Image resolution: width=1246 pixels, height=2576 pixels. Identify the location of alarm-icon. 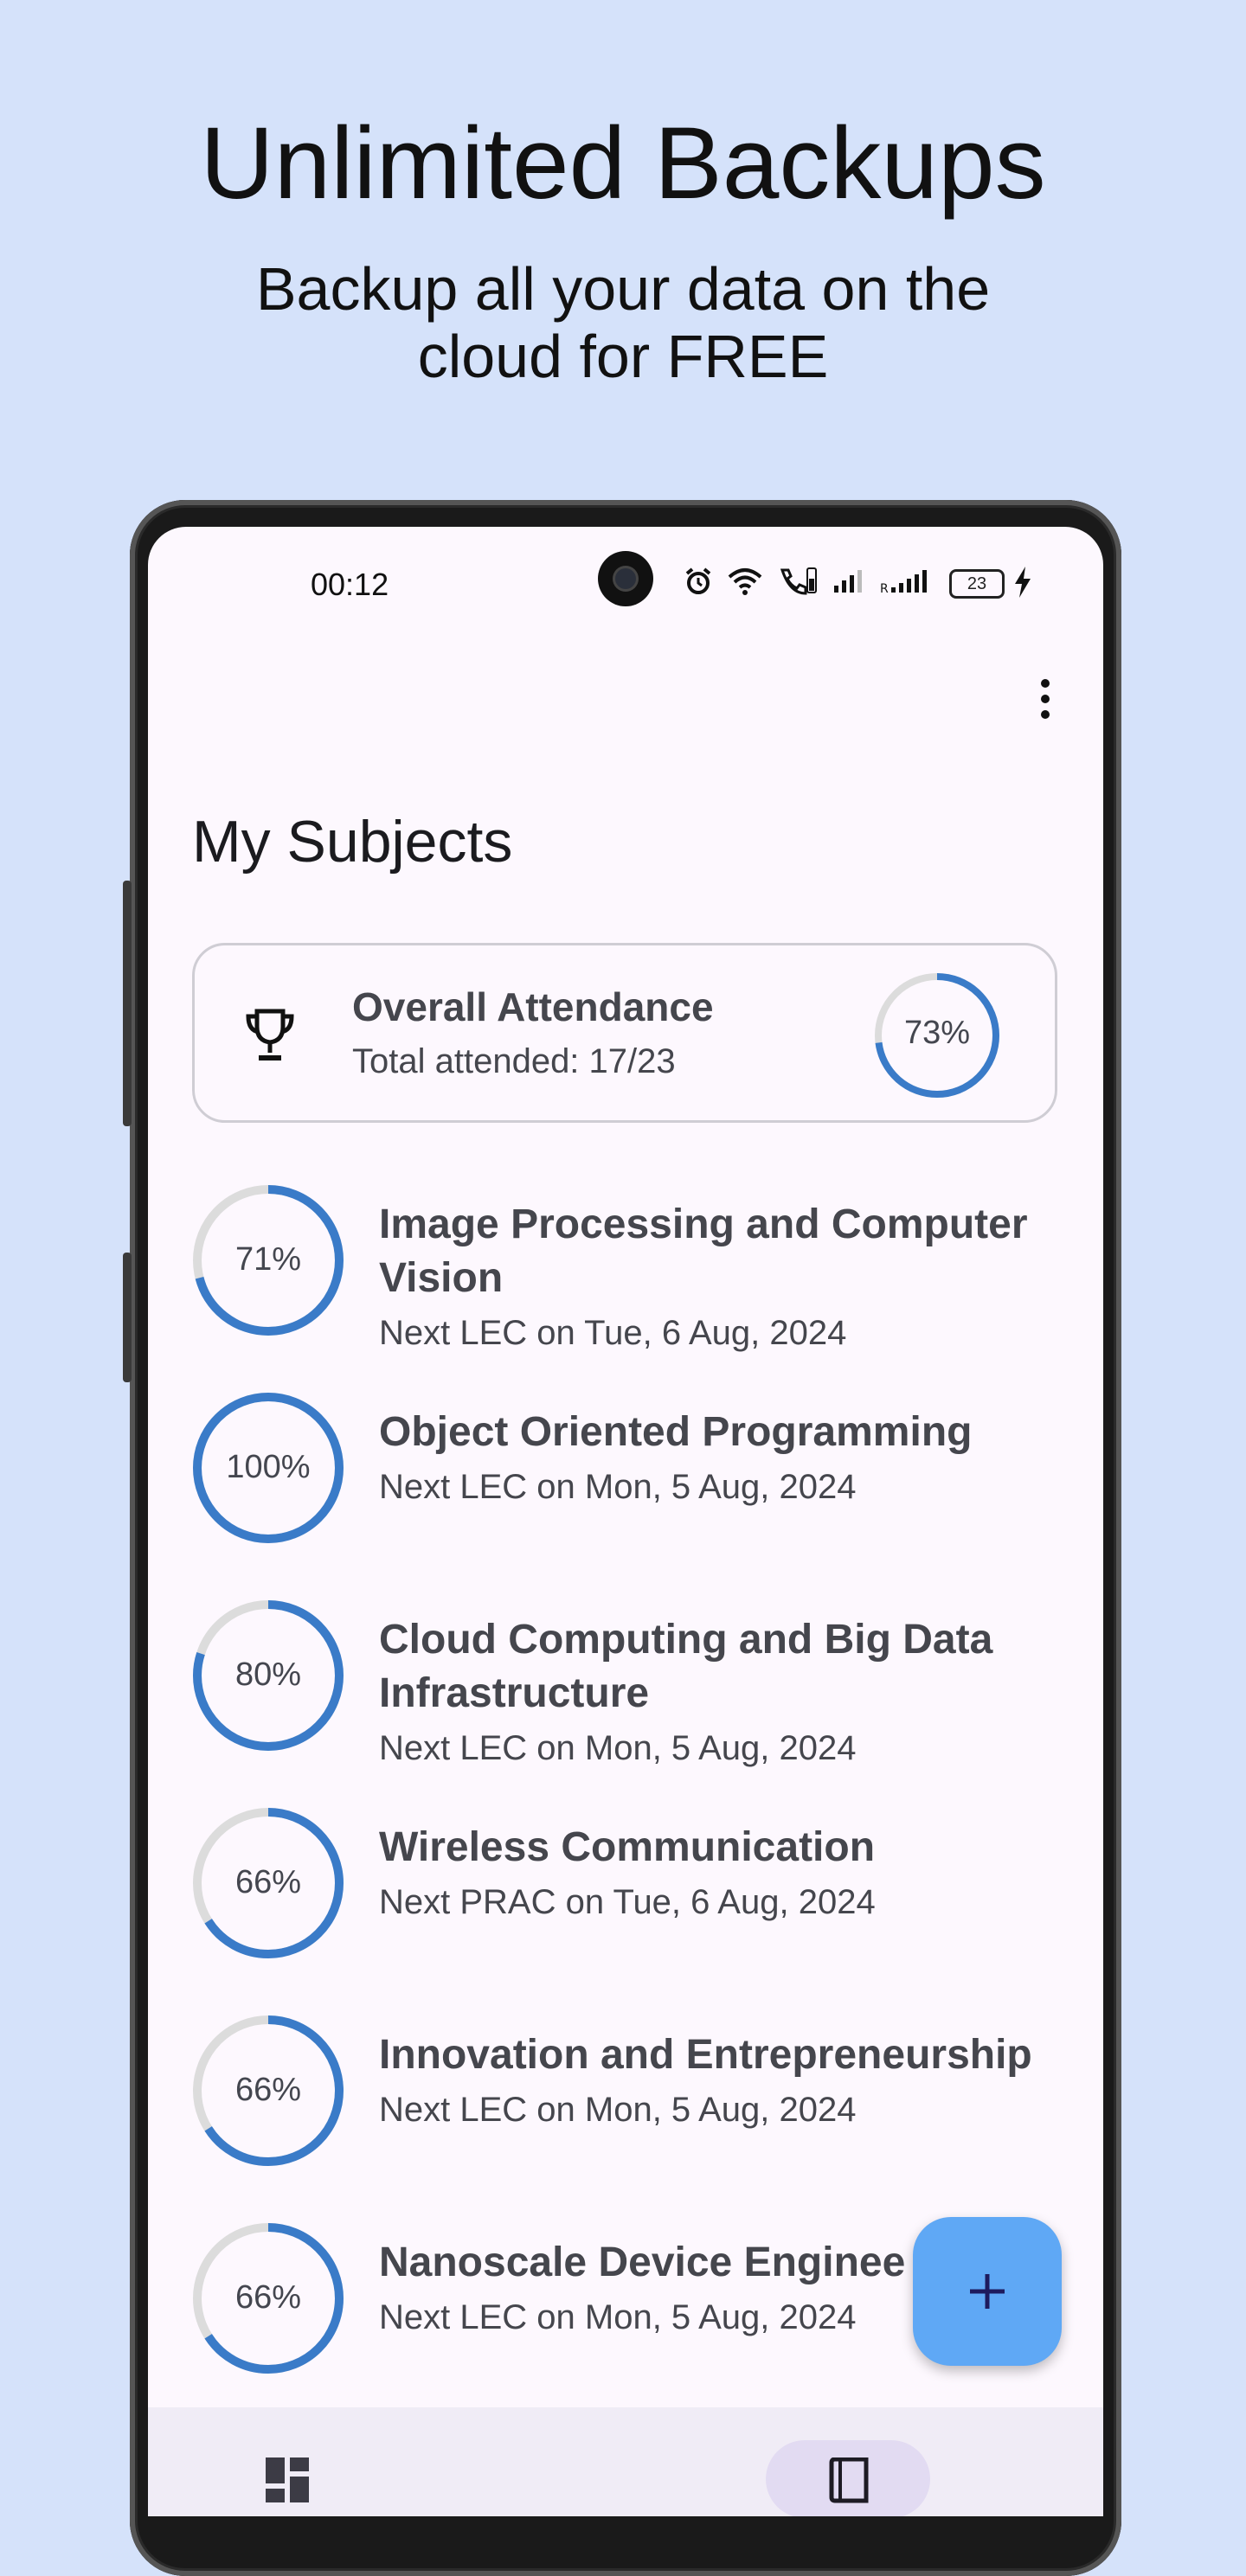
(698, 580).